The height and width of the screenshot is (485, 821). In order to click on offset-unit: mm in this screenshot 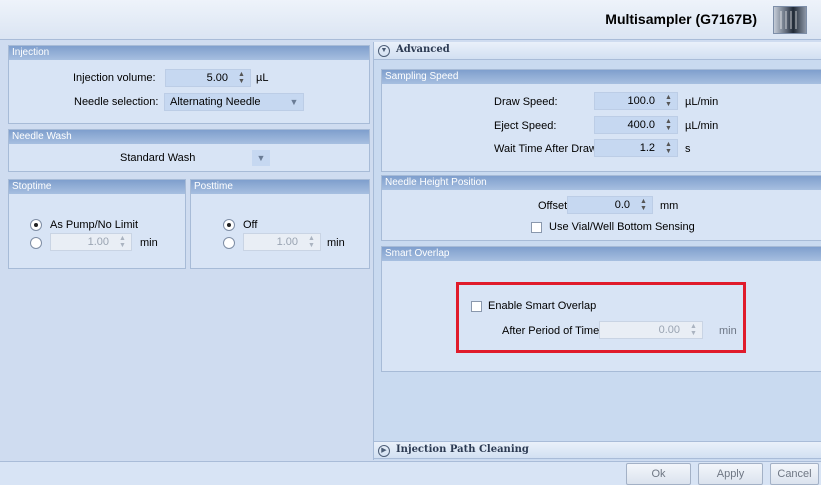, I will do `click(669, 206)`.